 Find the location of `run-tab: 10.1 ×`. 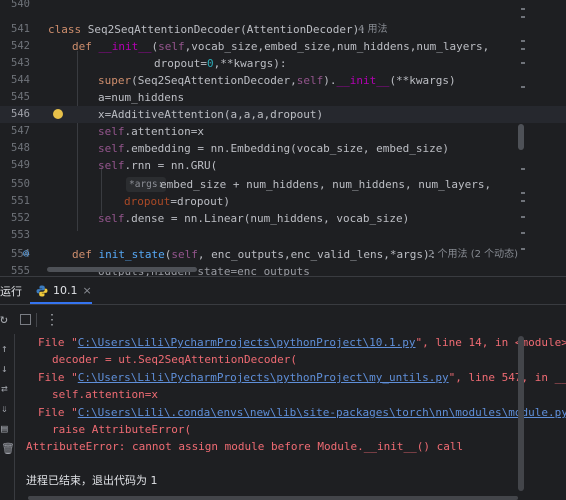

run-tab: 10.1 × is located at coordinates (64, 290).